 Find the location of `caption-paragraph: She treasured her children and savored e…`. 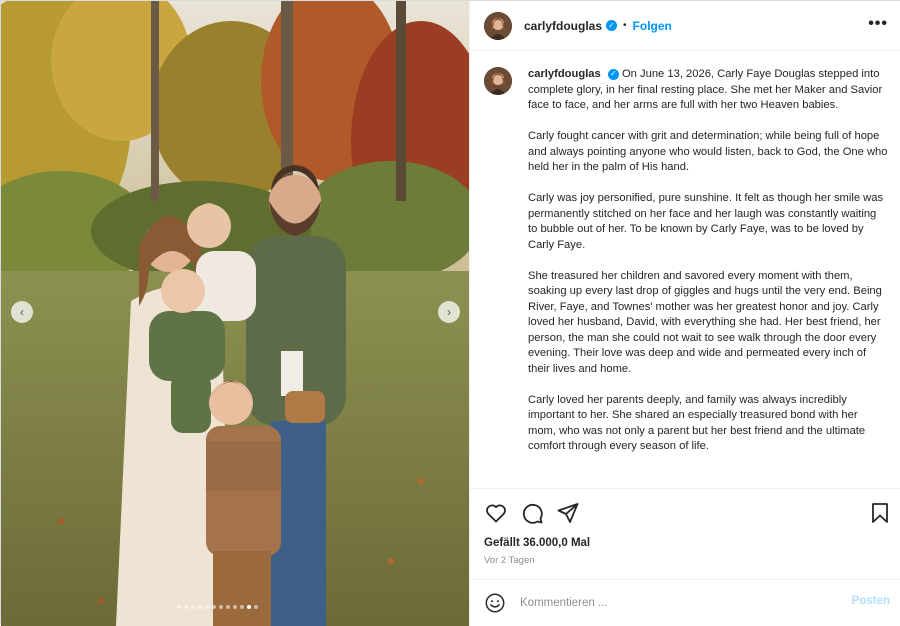

caption-paragraph: She treasured her children and savored e… is located at coordinates (705, 322).